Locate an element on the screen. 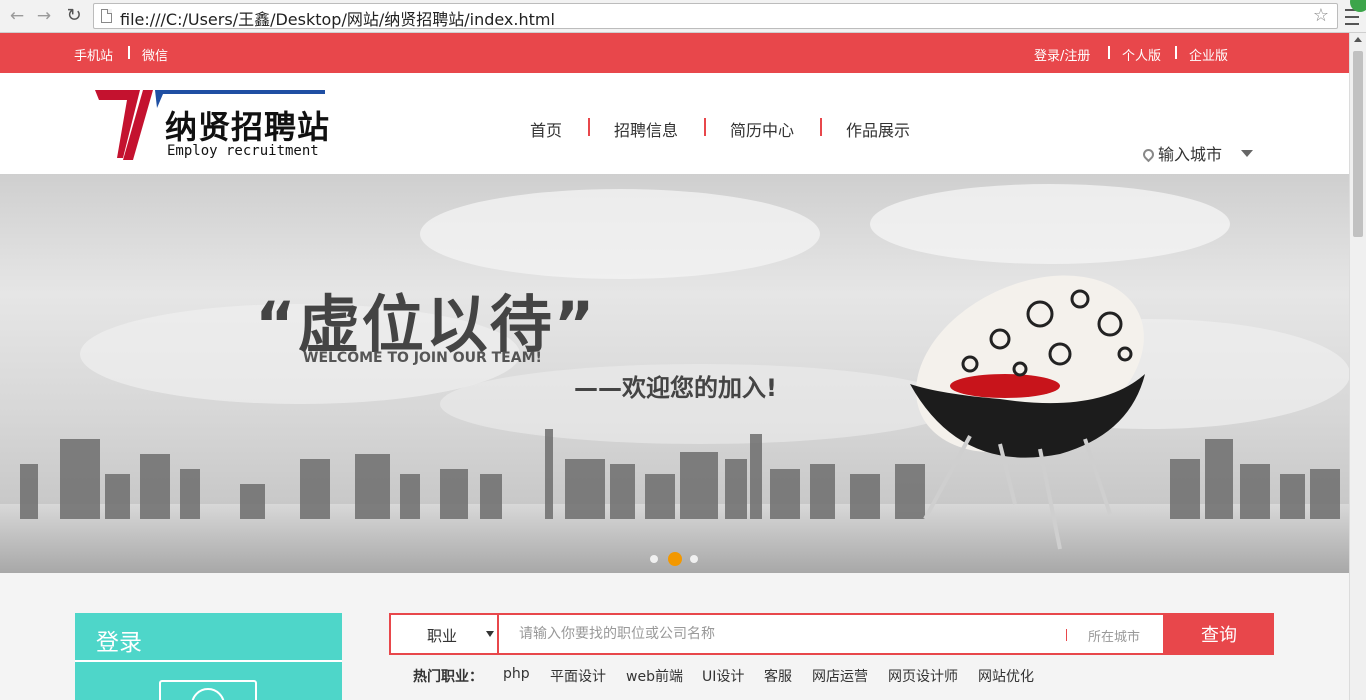 The width and height of the screenshot is (1366, 700). bookmark-star-icon: ☆ is located at coordinates (1321, 15).